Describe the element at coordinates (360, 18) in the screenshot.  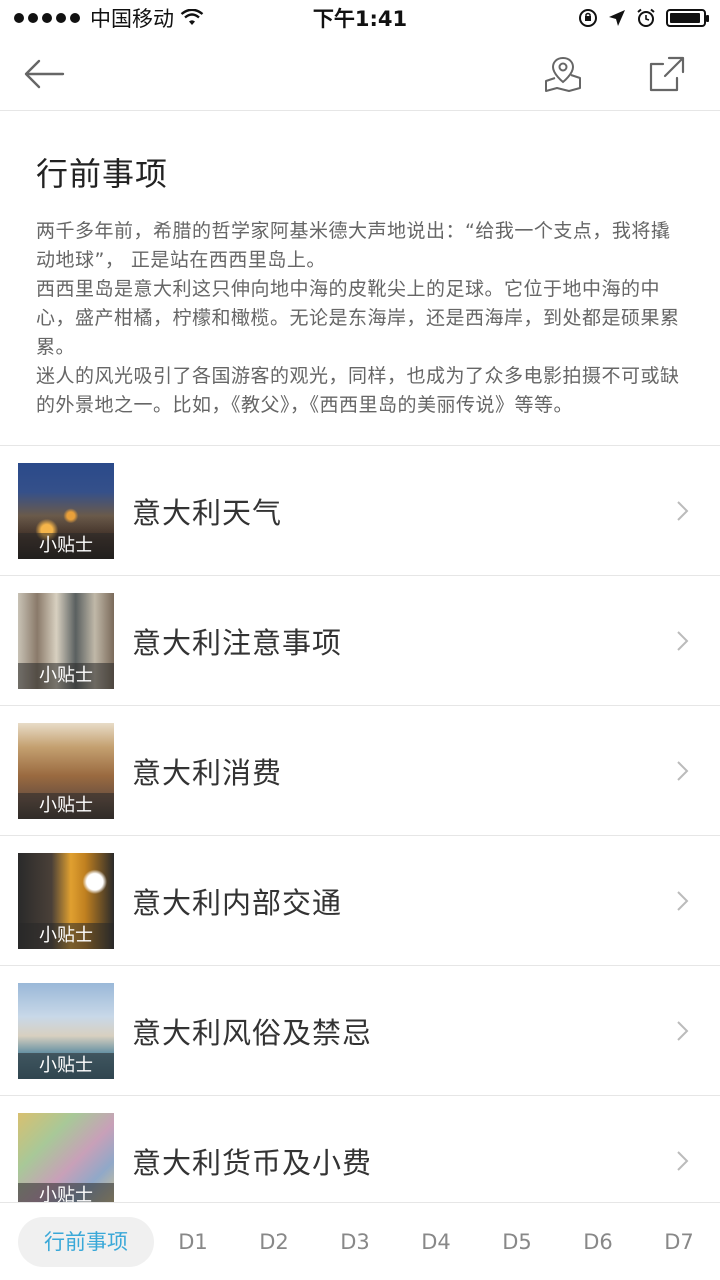
I see `status-bar: 中国移动 下午1:41` at that location.